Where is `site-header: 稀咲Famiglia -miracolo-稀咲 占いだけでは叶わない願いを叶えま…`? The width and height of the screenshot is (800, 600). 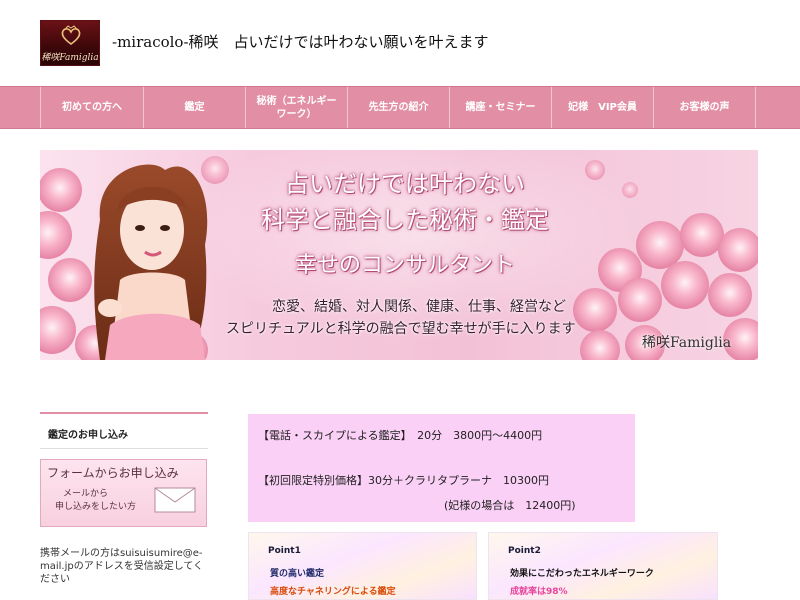 site-header: 稀咲Famiglia -miracolo-稀咲 占いだけでは叶わない願いを叶えま… is located at coordinates (400, 43).